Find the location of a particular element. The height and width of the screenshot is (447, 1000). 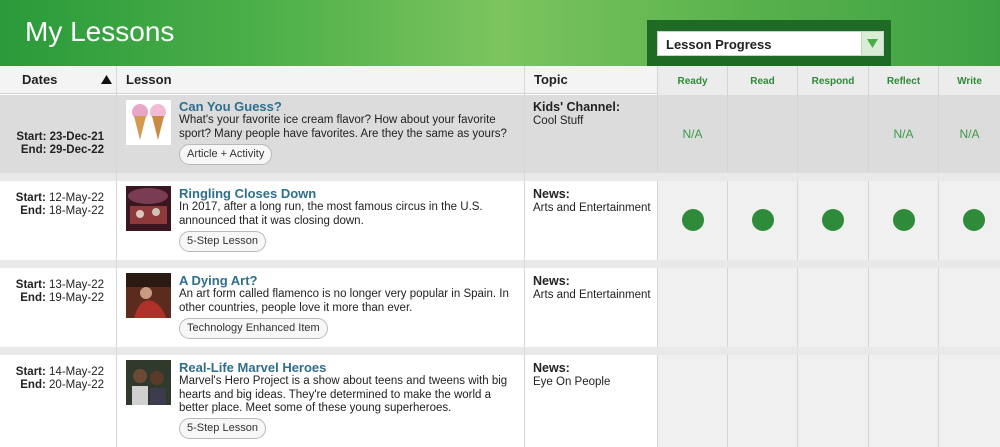

dates-column-header: Dates is located at coordinates (58, 80).